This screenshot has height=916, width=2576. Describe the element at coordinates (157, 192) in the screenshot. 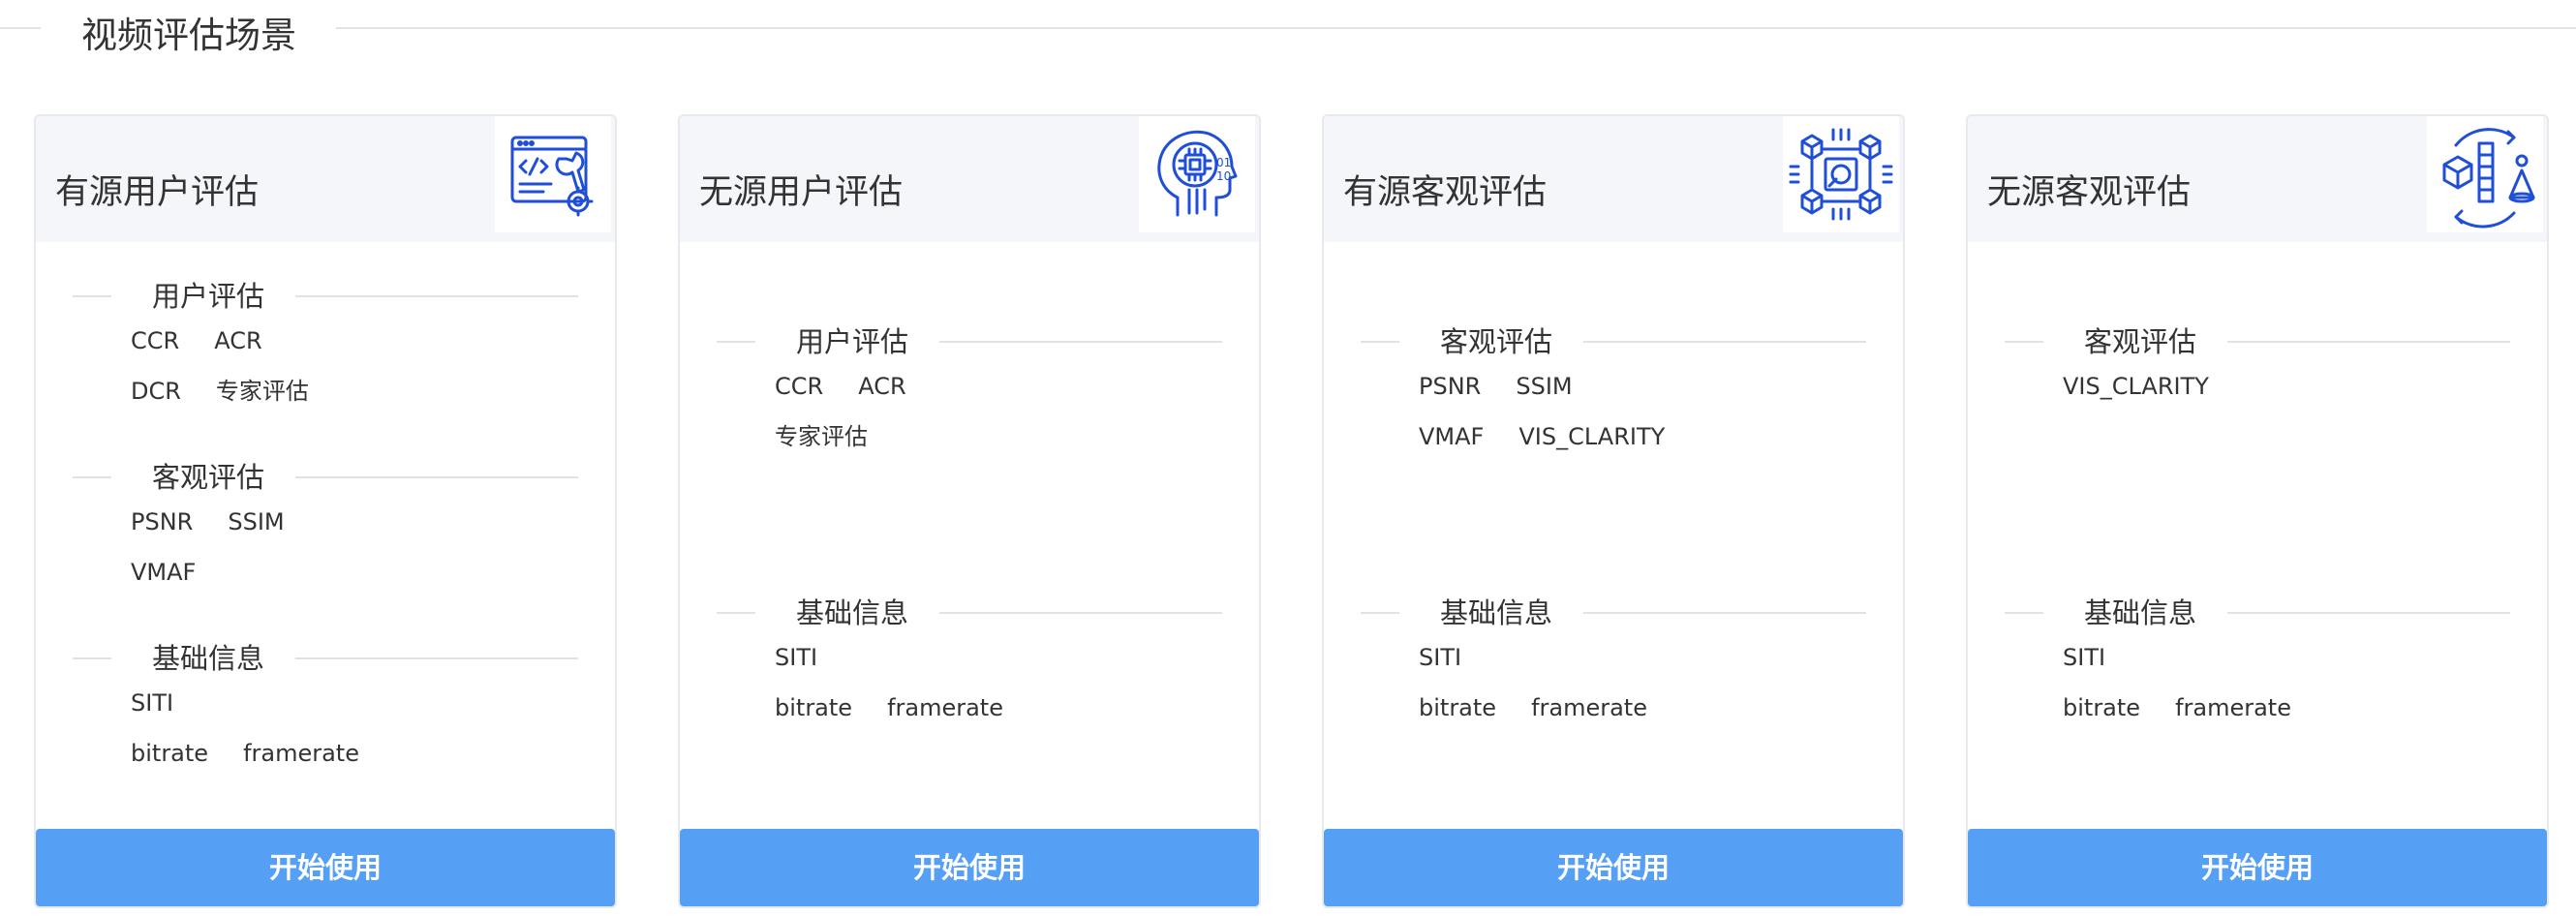

I see `card-title: 有源用户评估` at that location.